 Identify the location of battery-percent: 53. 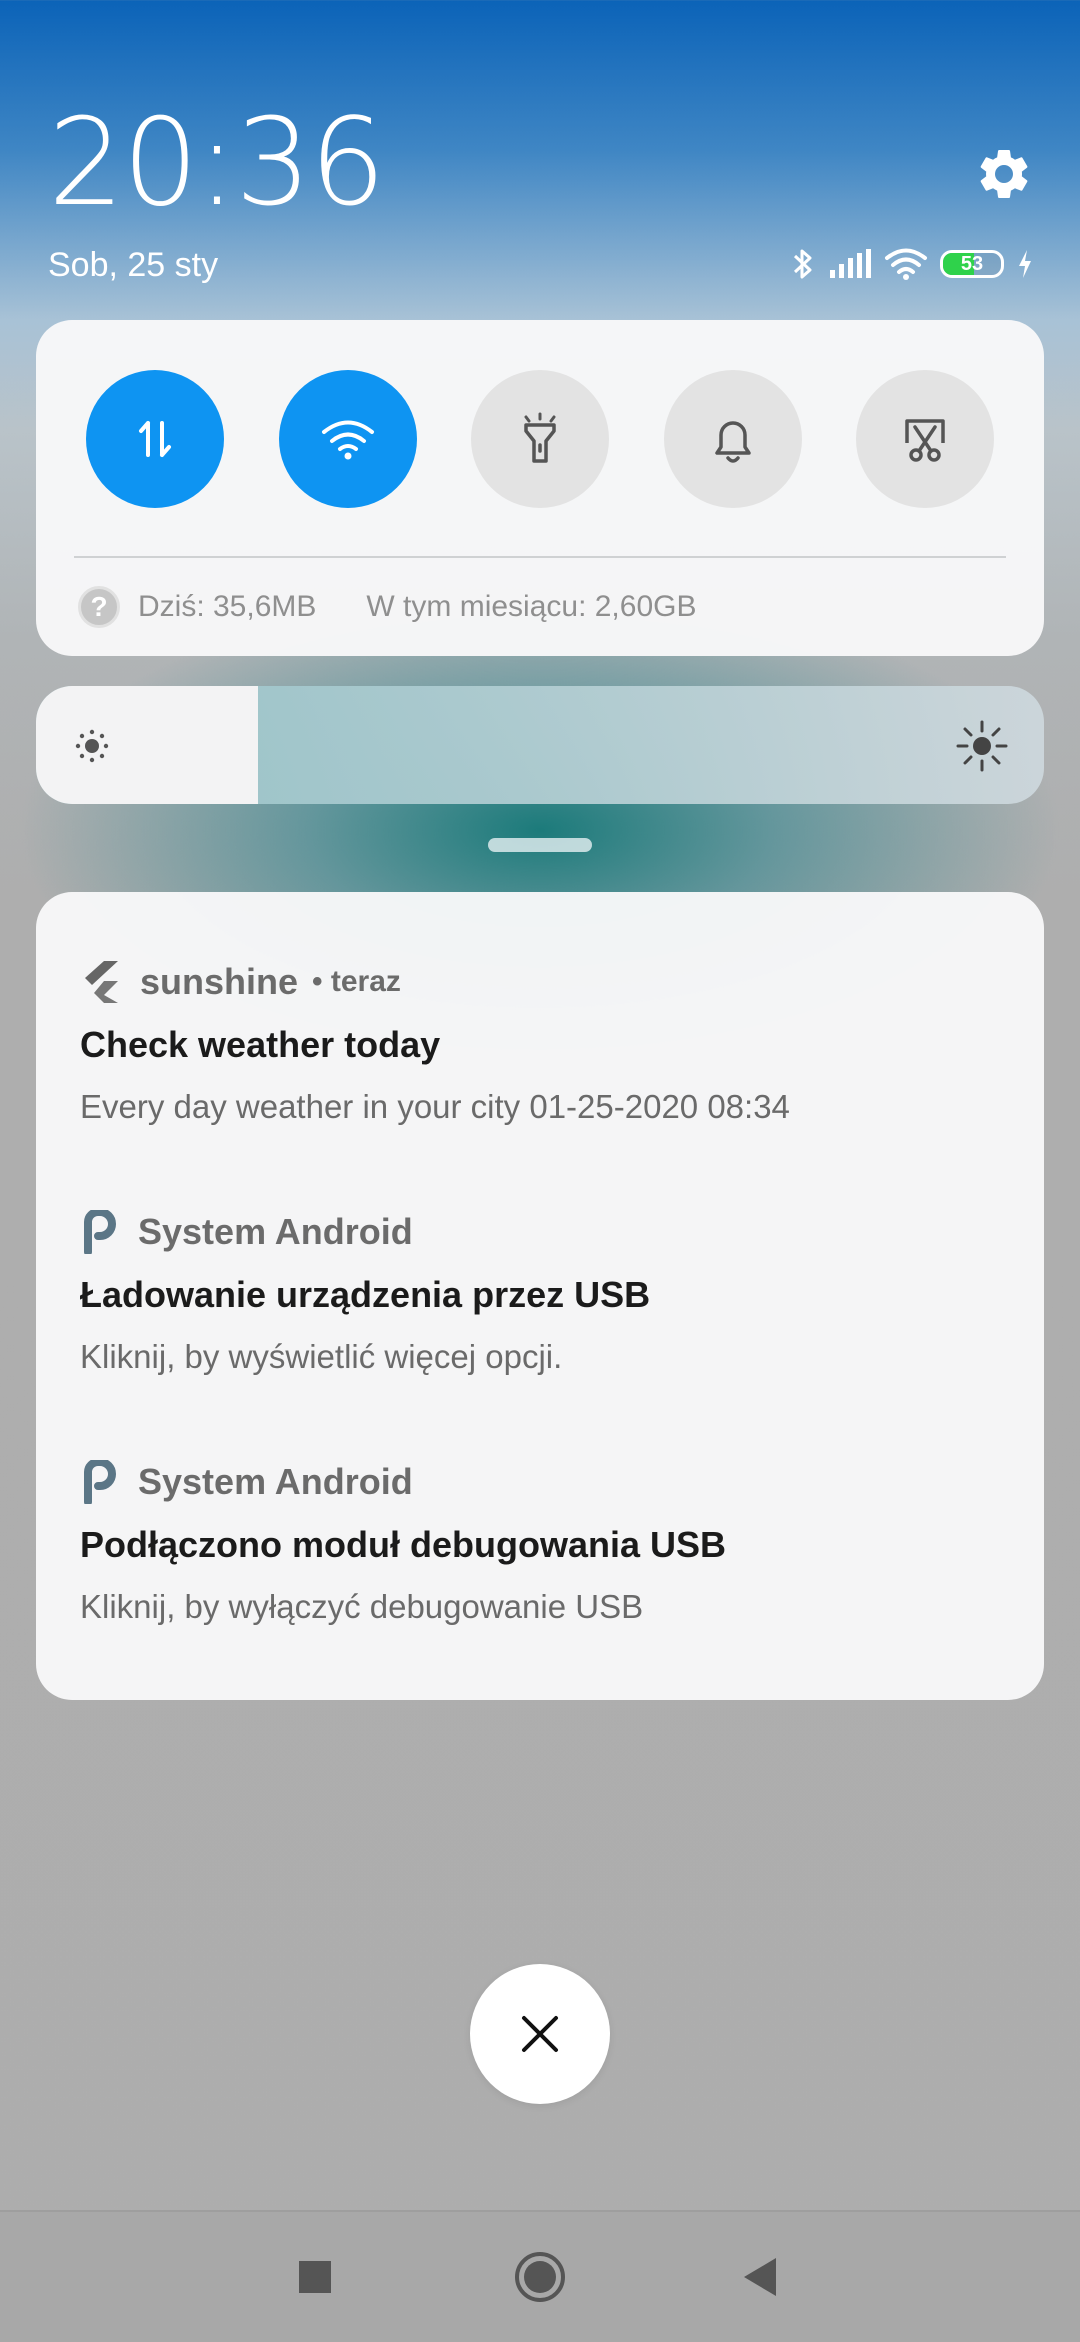
(972, 264).